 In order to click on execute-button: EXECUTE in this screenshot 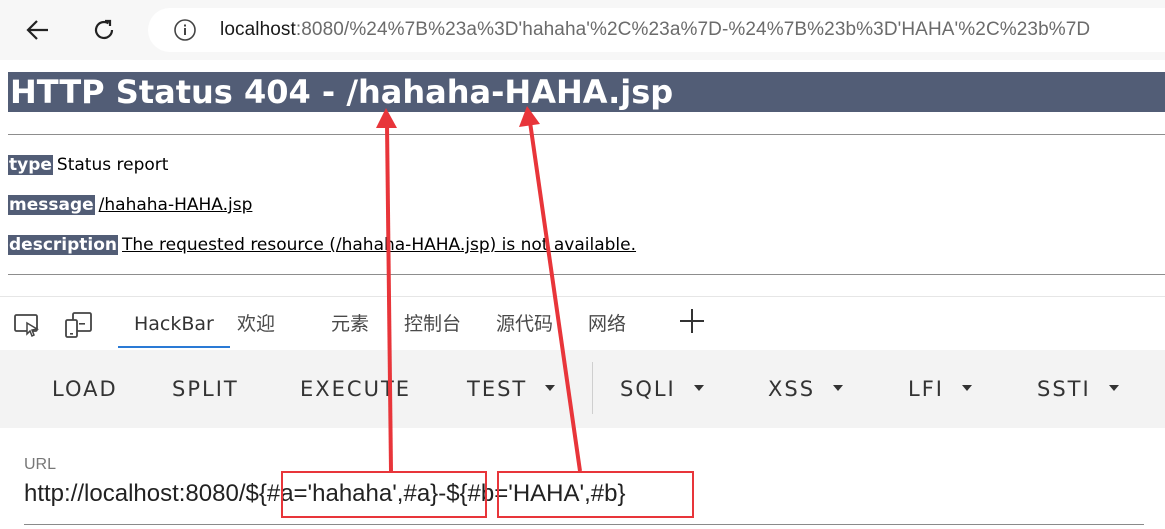, I will do `click(355, 389)`.